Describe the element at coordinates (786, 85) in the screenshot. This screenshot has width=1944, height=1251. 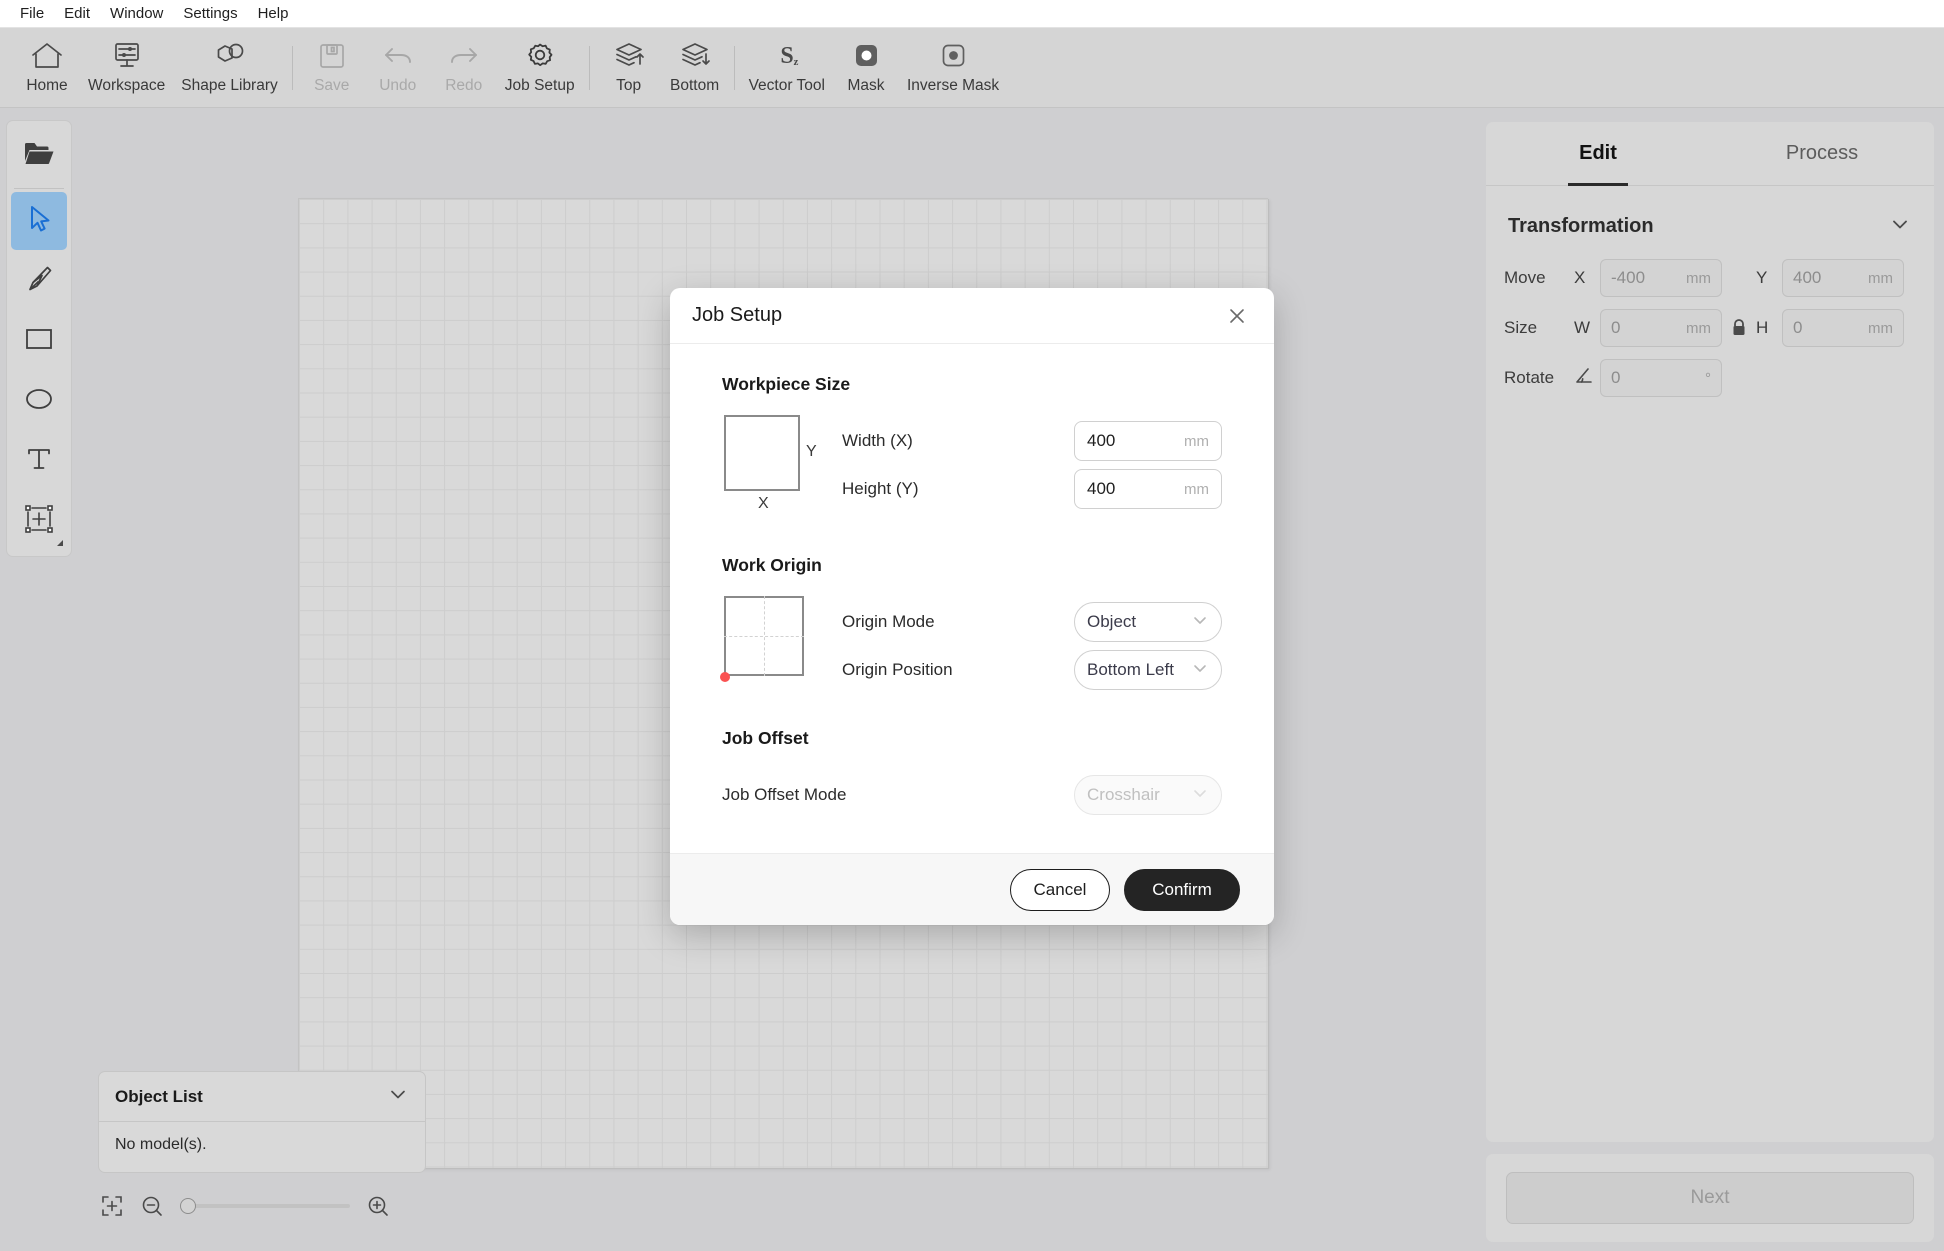
I see `toolbar-vector-tool-label: Vector Tool` at that location.